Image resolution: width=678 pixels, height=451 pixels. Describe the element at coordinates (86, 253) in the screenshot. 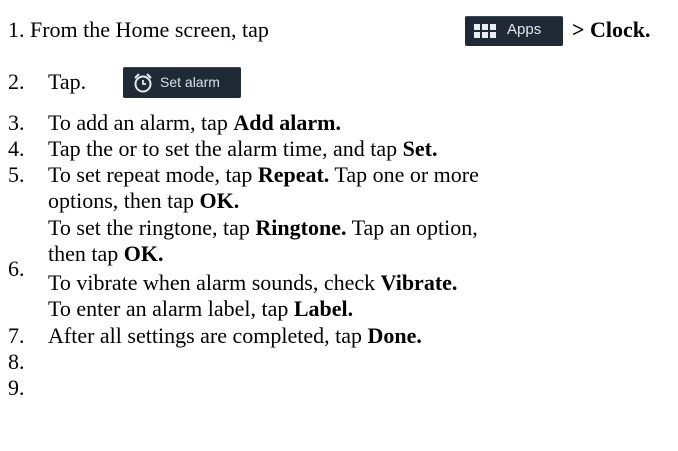

I see `step-6-line-2-plain: then tap` at that location.